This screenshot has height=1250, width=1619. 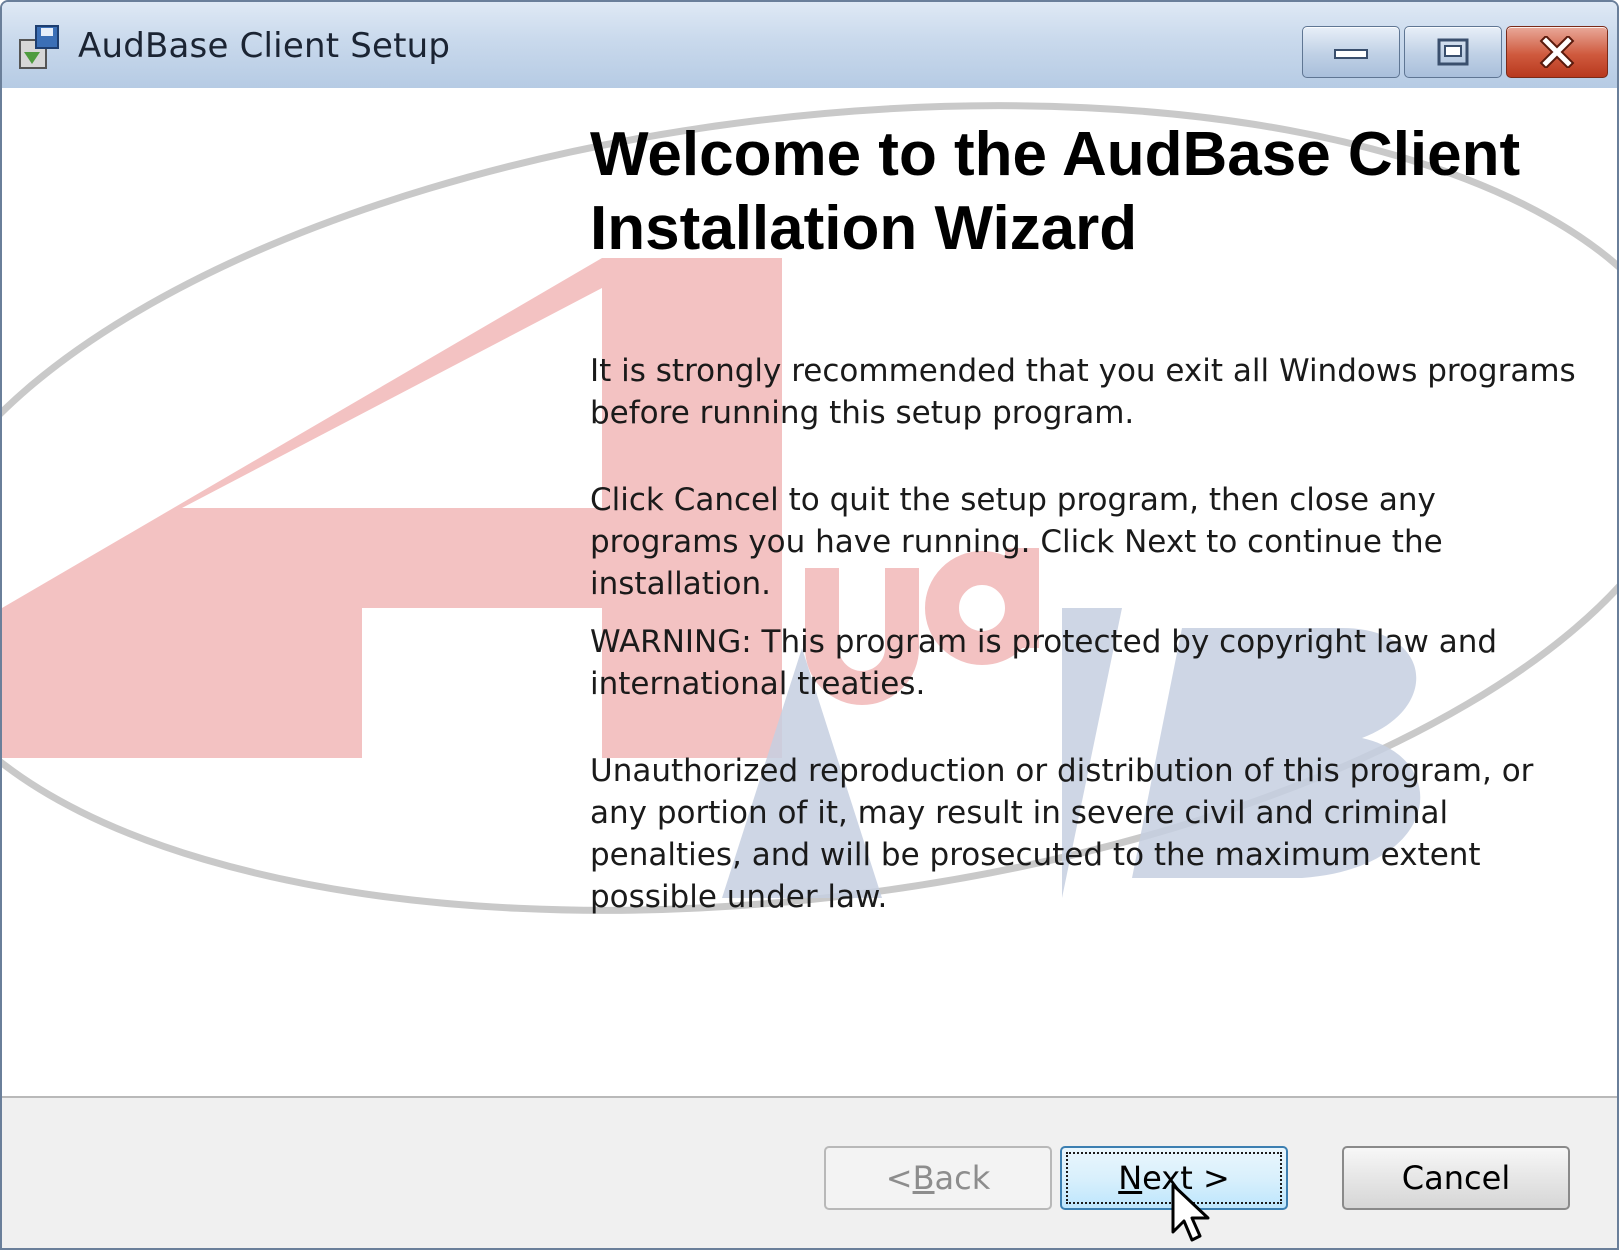 I want to click on close-button, so click(x=1557, y=52).